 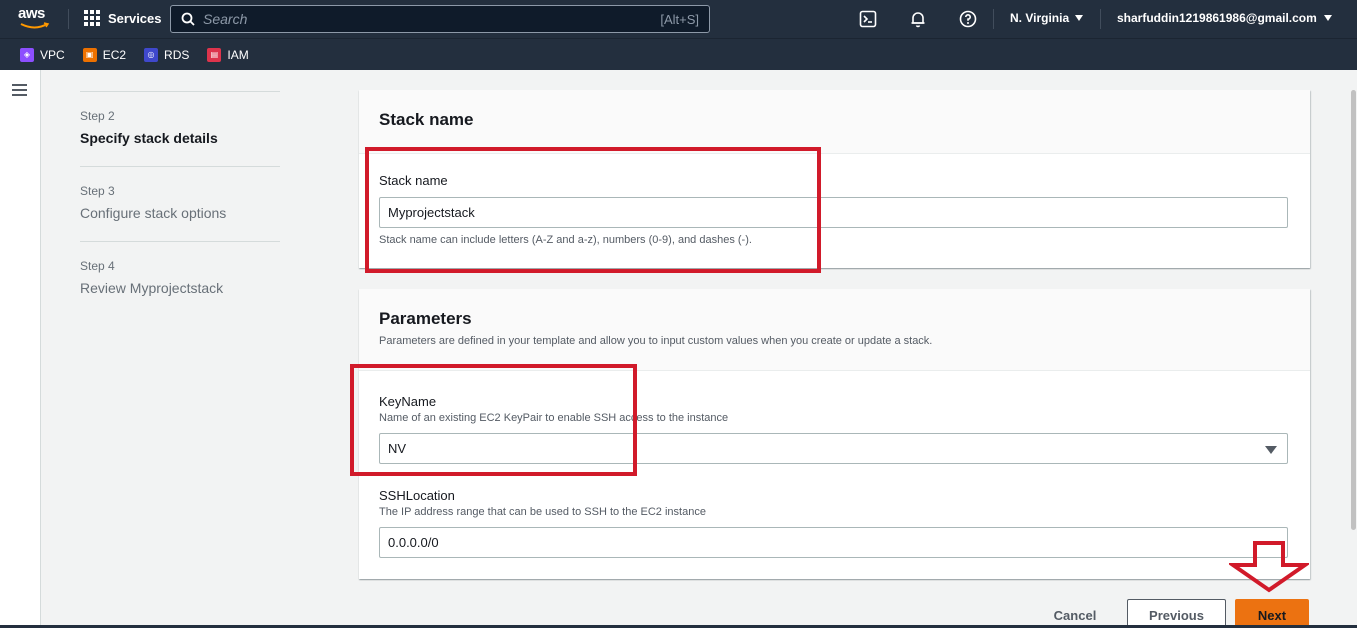 What do you see at coordinates (868, 19) in the screenshot?
I see `cloudshell-icon` at bounding box center [868, 19].